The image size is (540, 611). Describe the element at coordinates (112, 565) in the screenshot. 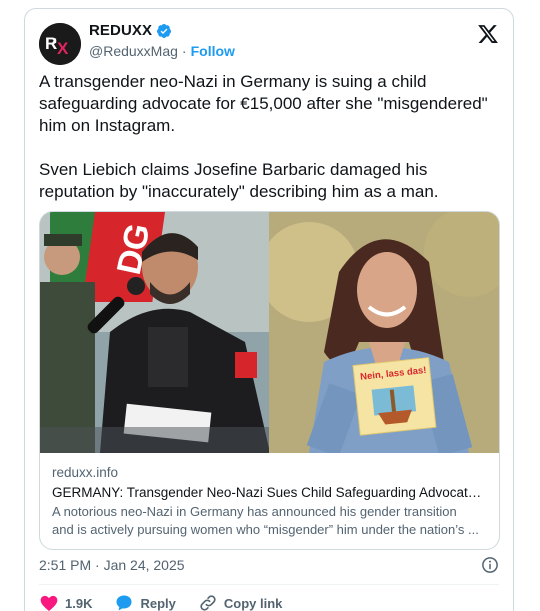

I see `tweet-timestamp: 2:51 PM · Jan 24, 2025` at that location.